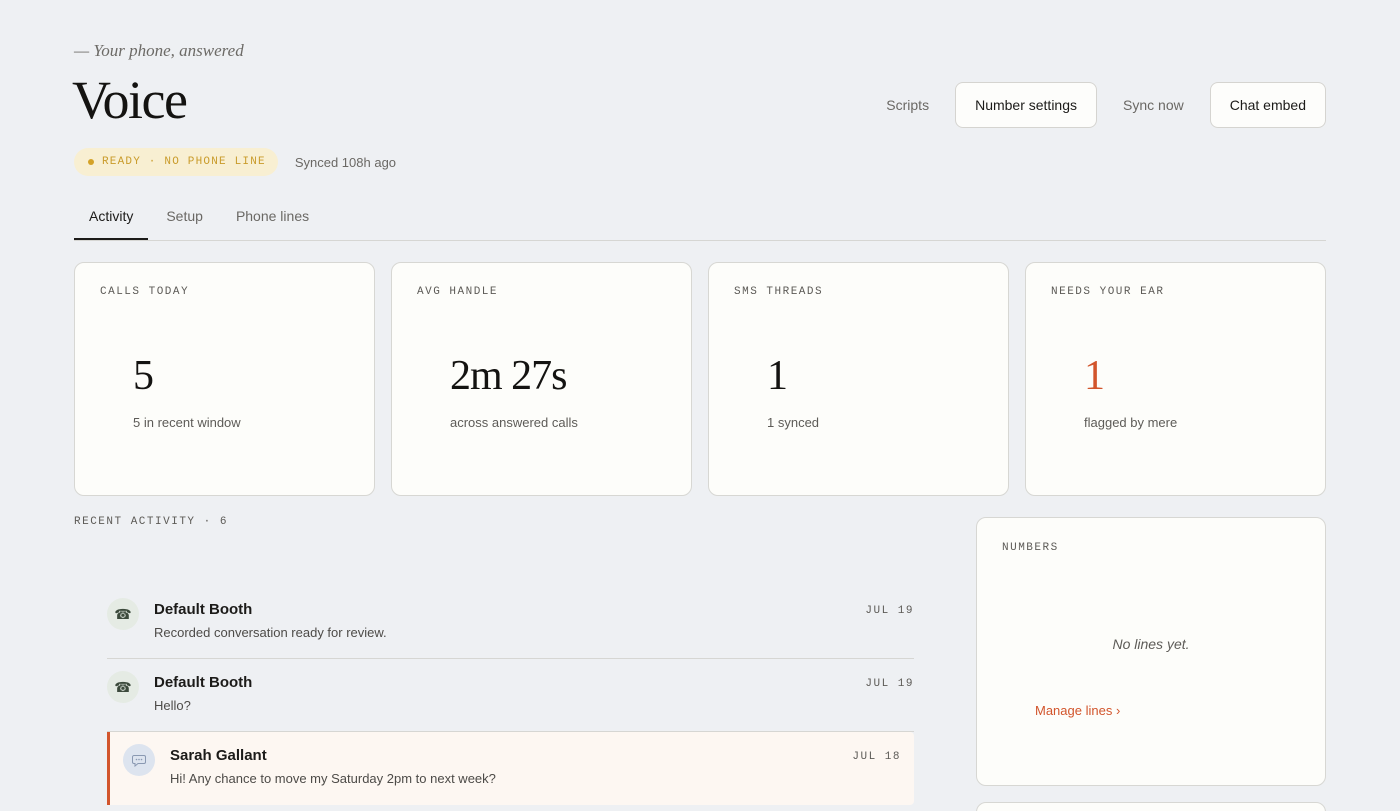 This screenshot has width=1400, height=811. I want to click on sync-now-button: Sync now, so click(1153, 105).